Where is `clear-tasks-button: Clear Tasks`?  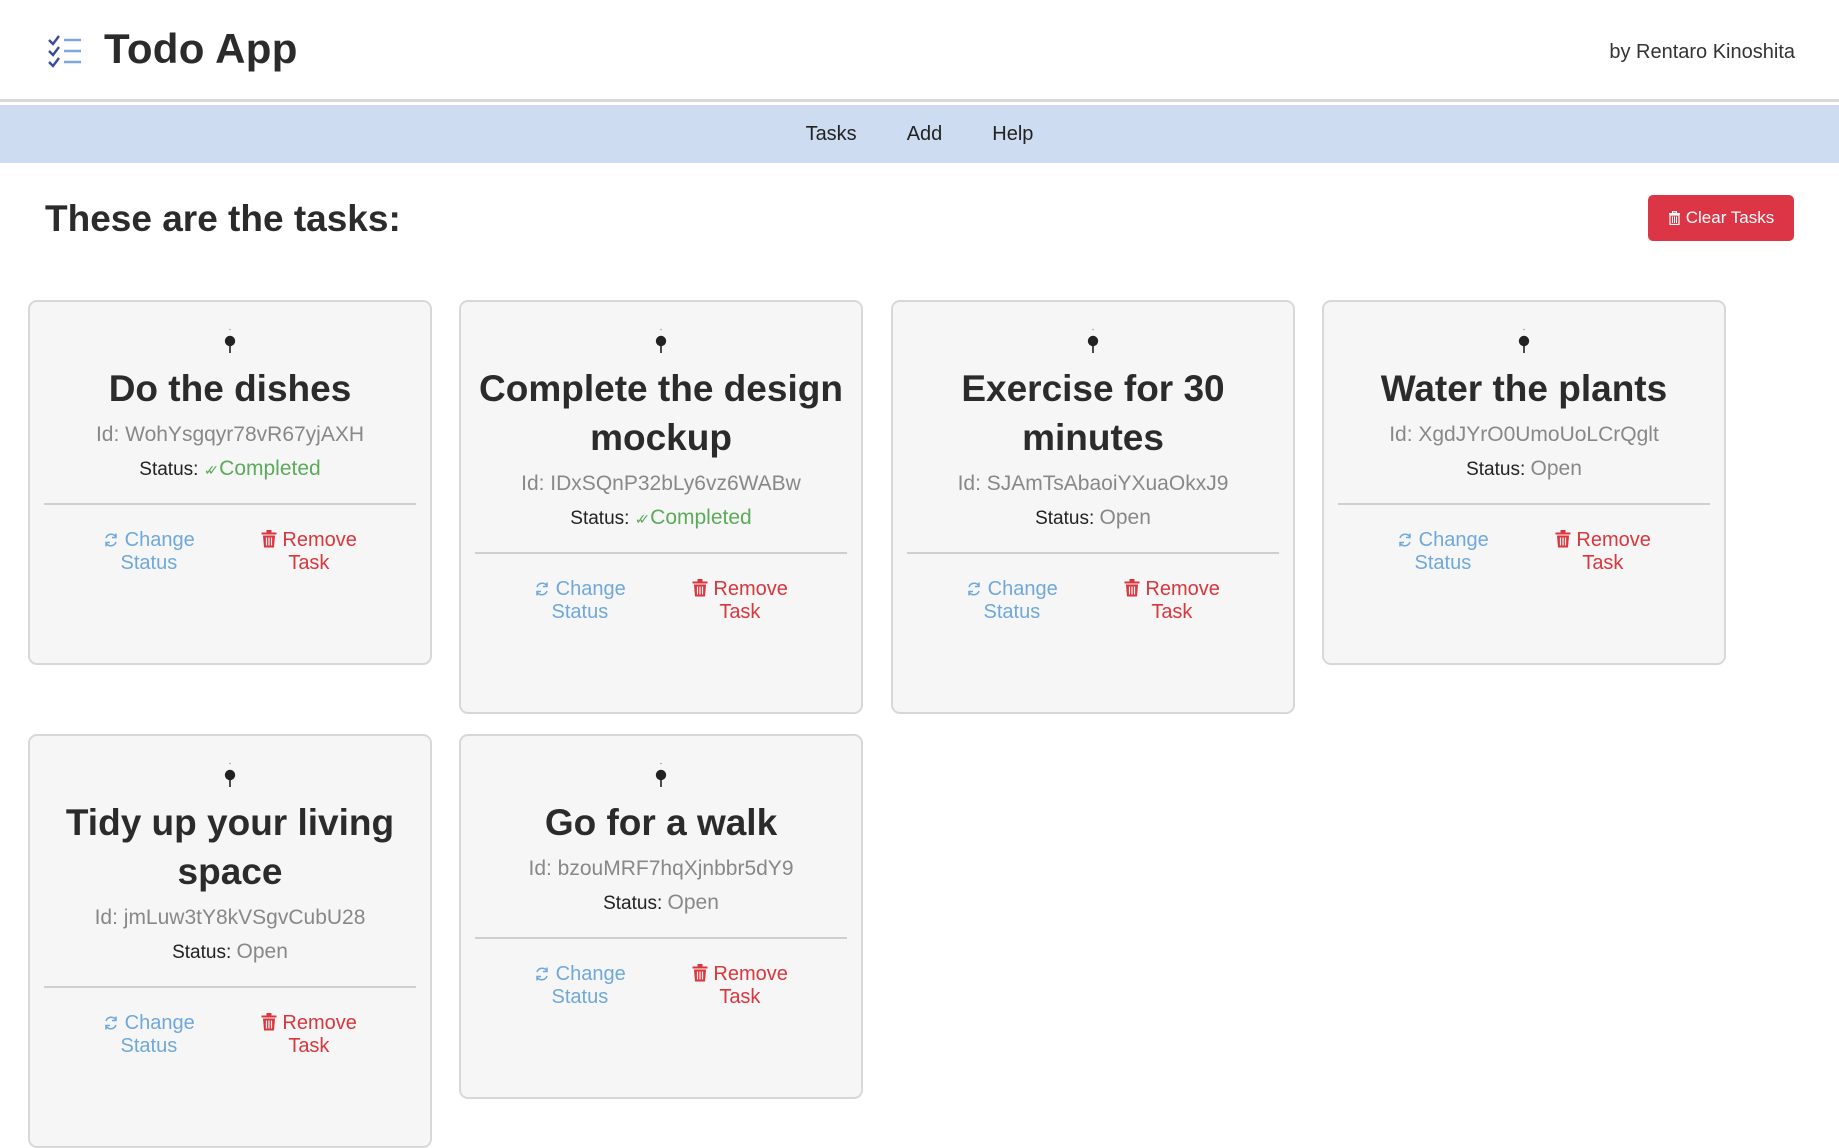 clear-tasks-button: Clear Tasks is located at coordinates (1721, 218).